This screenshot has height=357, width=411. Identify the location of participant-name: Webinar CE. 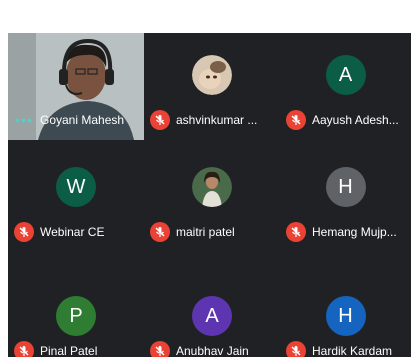
(72, 232).